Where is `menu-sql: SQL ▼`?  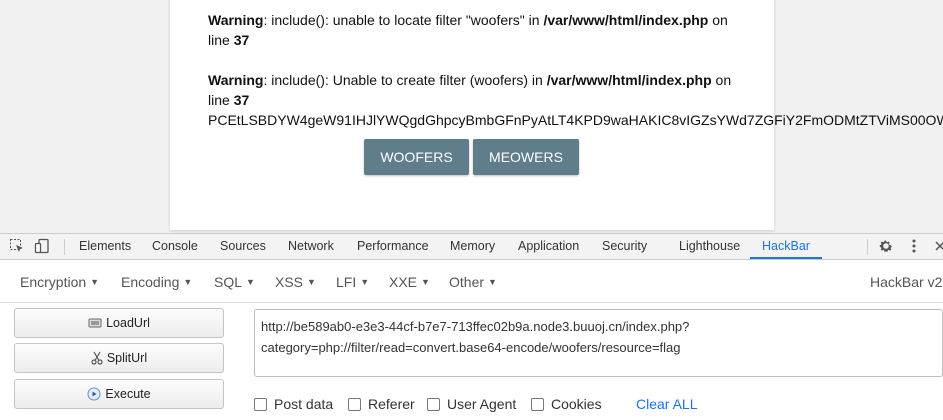
menu-sql: SQL ▼ is located at coordinates (234, 282).